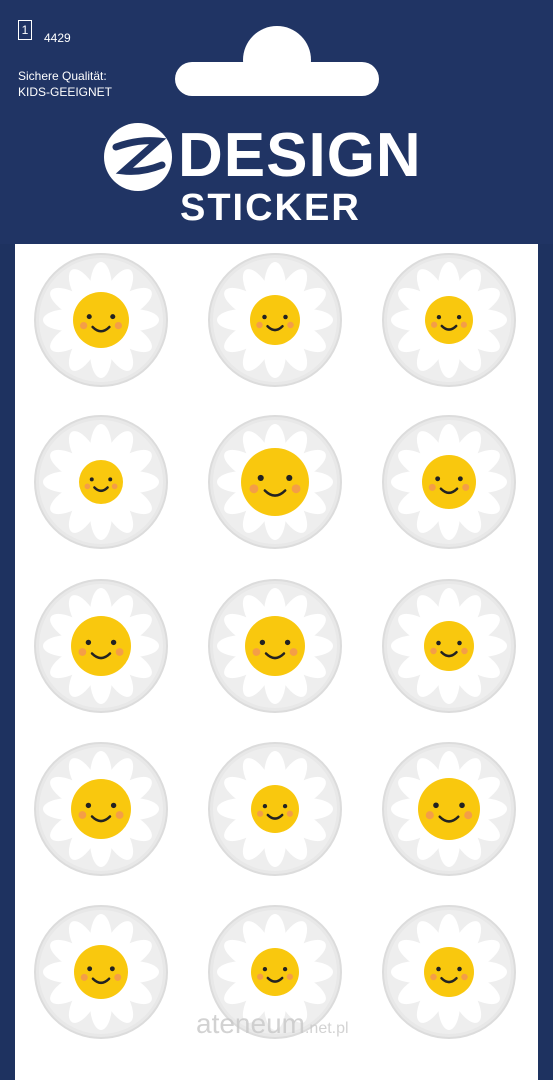  What do you see at coordinates (138, 157) in the screenshot?
I see `z-logo-icon` at bounding box center [138, 157].